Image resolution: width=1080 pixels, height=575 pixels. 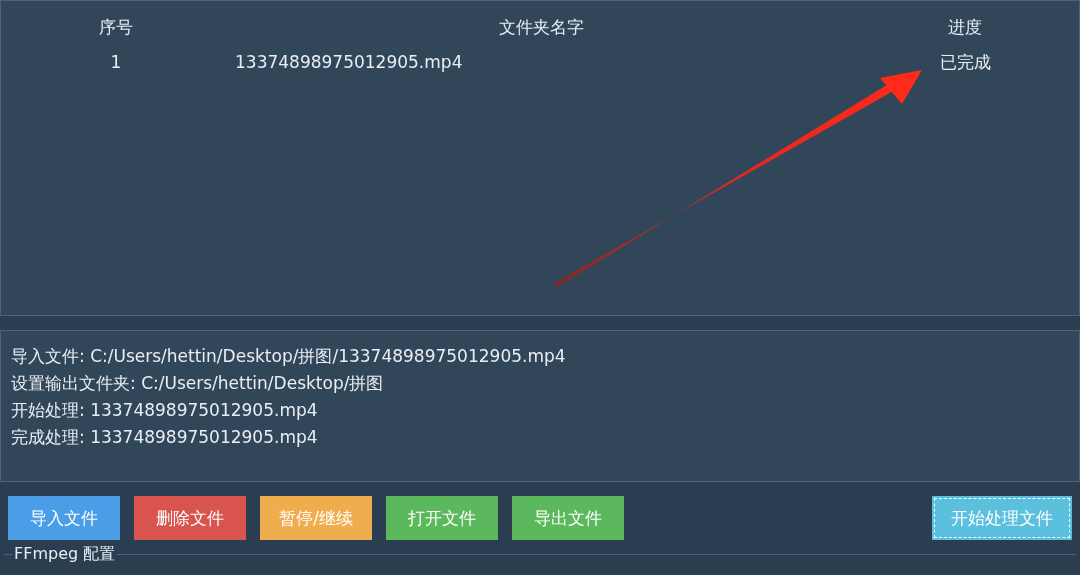 What do you see at coordinates (190, 518) in the screenshot?
I see `toolbar-button: 删除文件` at bounding box center [190, 518].